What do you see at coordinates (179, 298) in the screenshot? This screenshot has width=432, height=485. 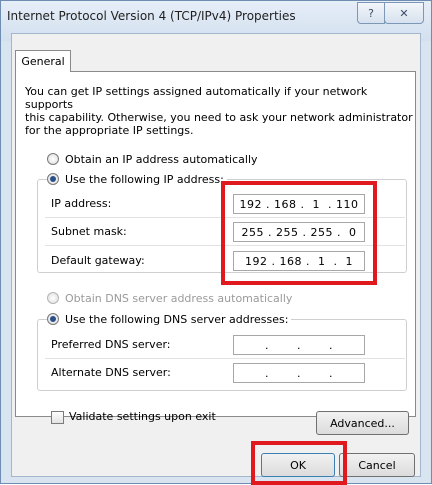 I see `obtain-dns-auto-label: Obtain DNS server address automatically` at bounding box center [179, 298].